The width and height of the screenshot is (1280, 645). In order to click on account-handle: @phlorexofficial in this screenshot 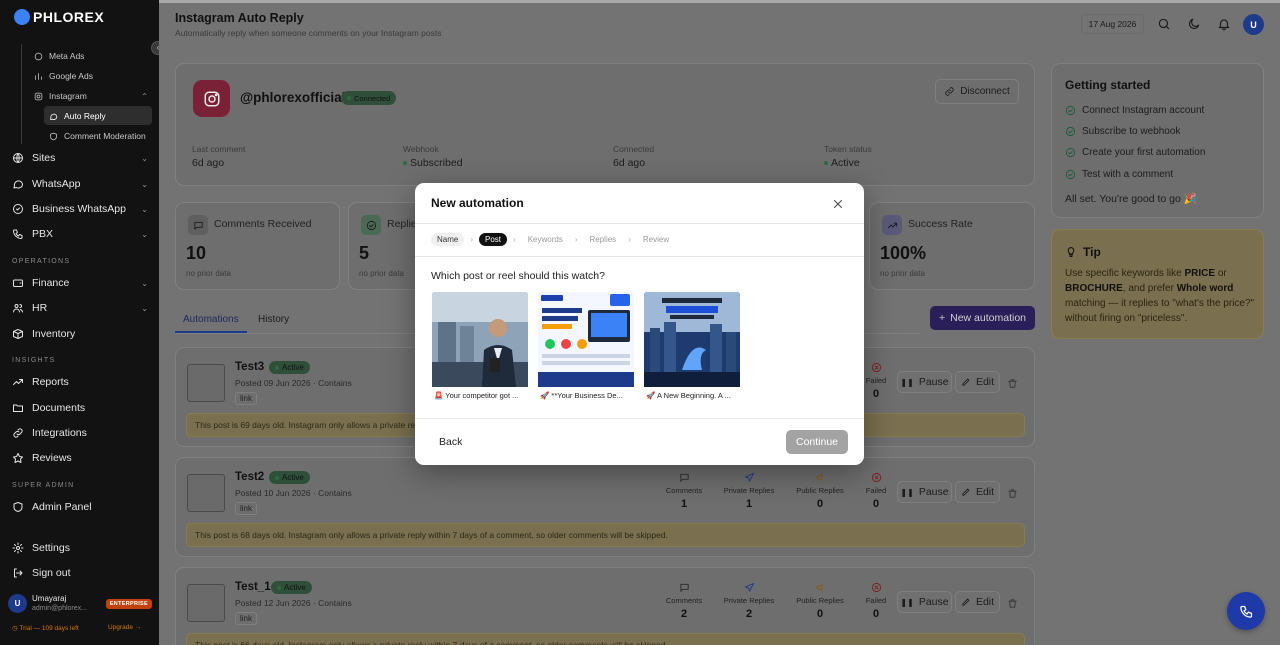, I will do `click(293, 97)`.